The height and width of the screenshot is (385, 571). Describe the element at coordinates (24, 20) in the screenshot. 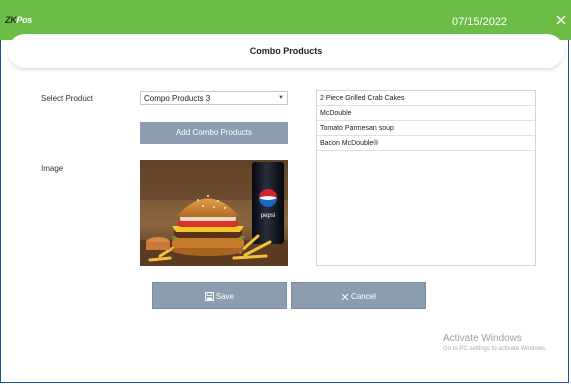

I see `logo-pos: Pos` at that location.